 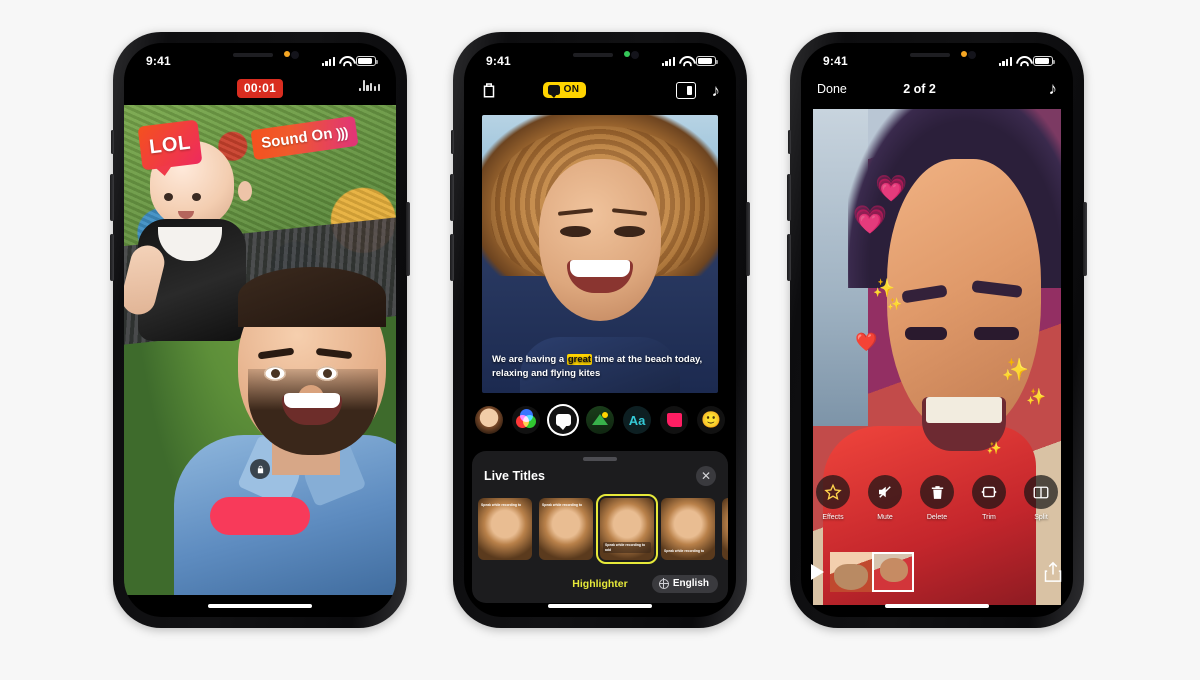 I want to click on memoji-tool, so click(x=489, y=420).